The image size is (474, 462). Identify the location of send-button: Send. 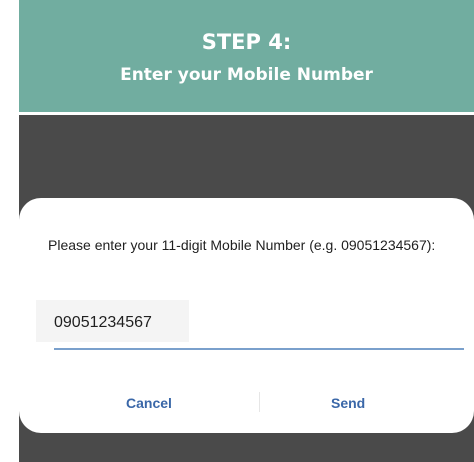
(348, 403).